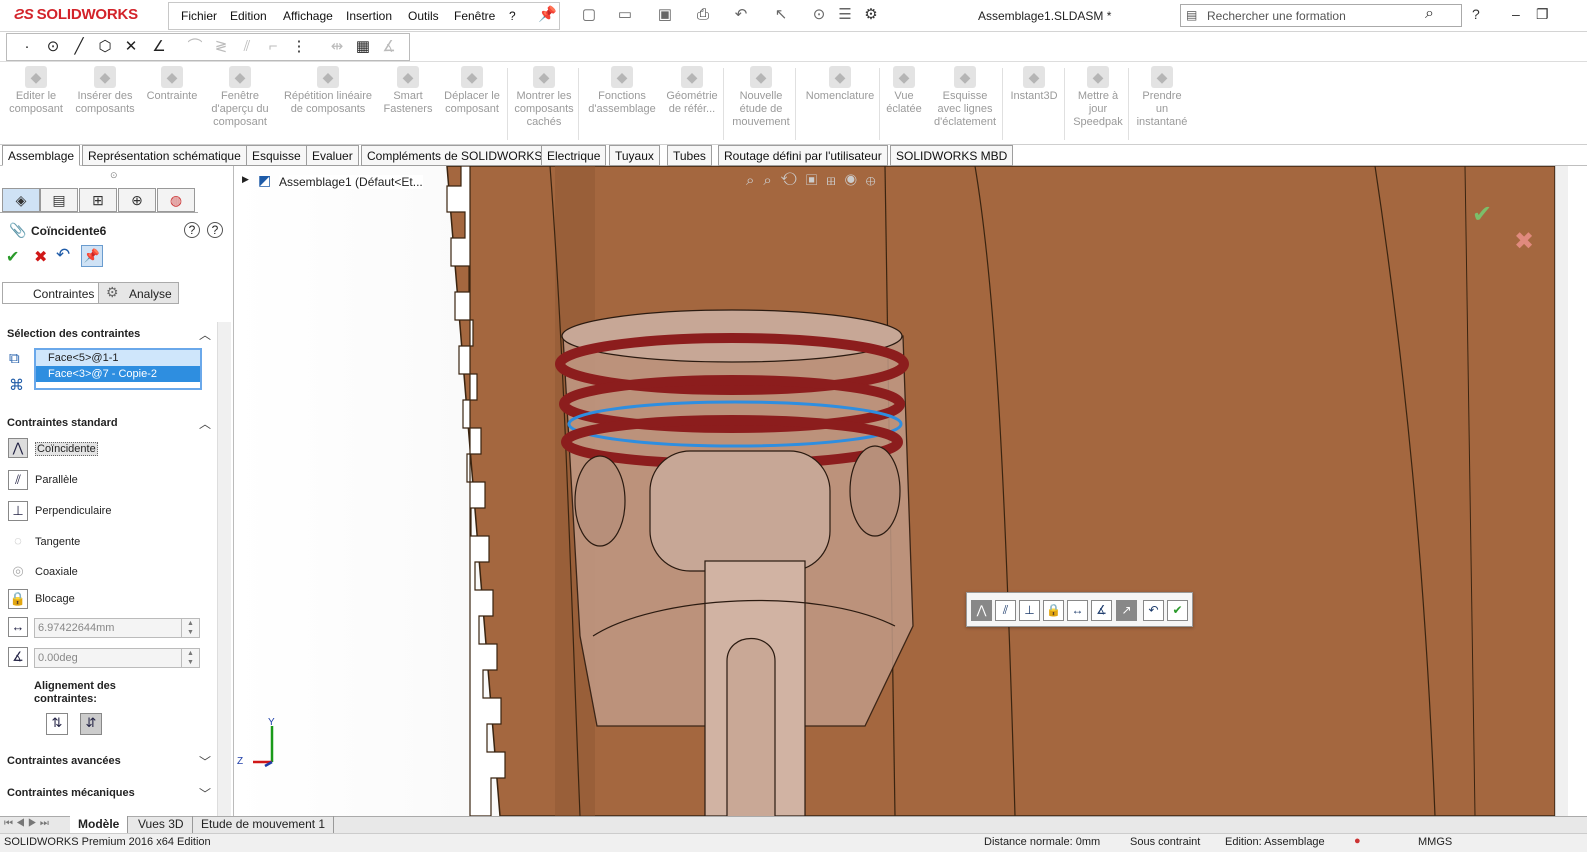  Describe the element at coordinates (159, 47) in the screenshot. I see `angle-line-icon: ∠` at that location.